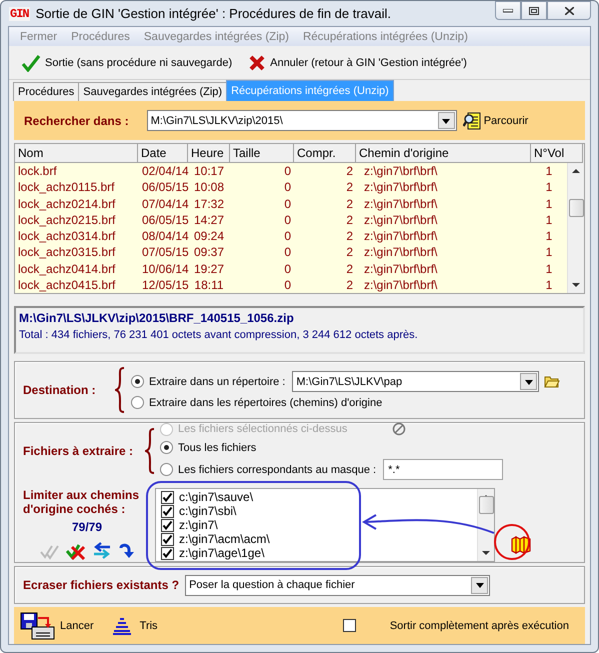 The height and width of the screenshot is (653, 599). I want to click on overwrite-label: Ecraser fichiers existants ?, so click(101, 585).